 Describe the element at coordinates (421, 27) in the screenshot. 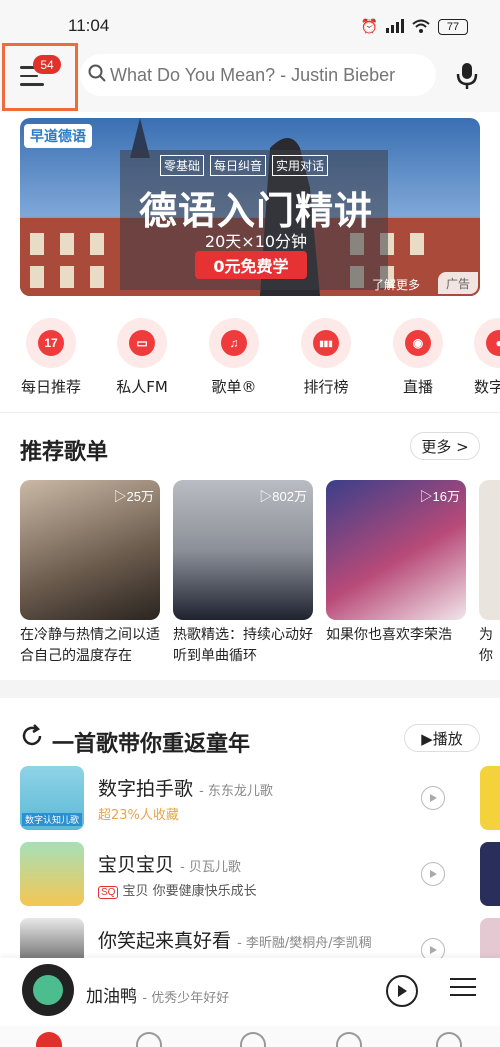

I see `wifi-icon` at that location.